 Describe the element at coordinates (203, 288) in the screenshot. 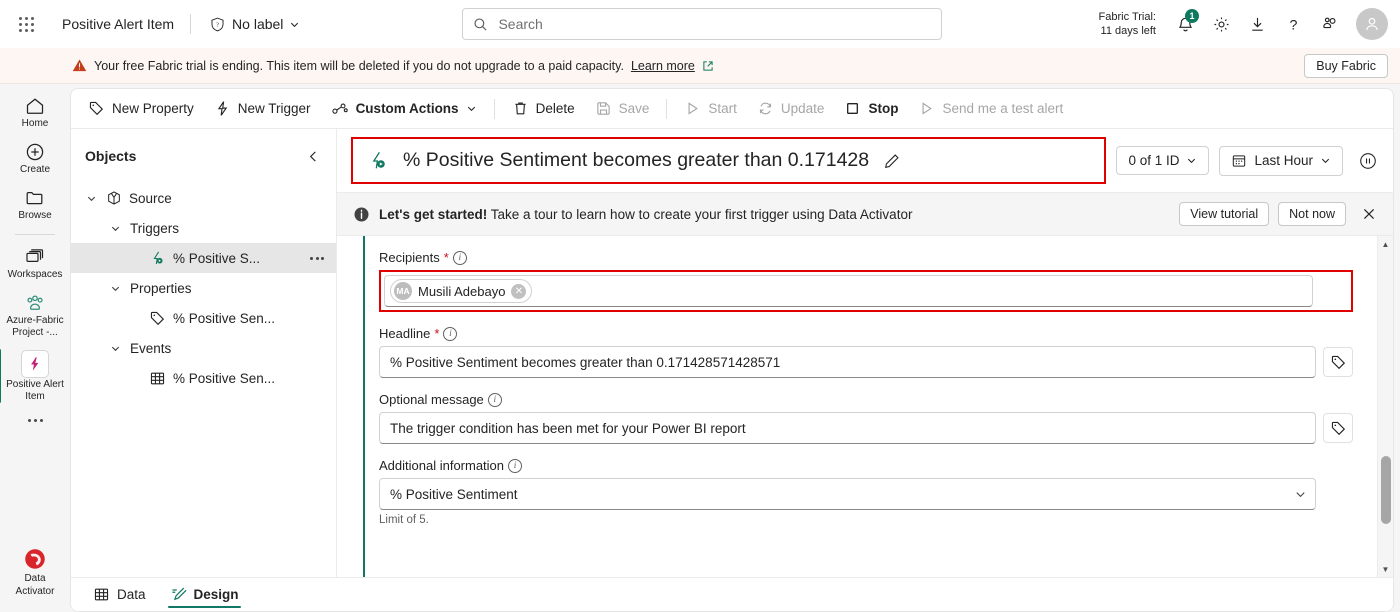

I see `tree-item-properties: Properties` at that location.